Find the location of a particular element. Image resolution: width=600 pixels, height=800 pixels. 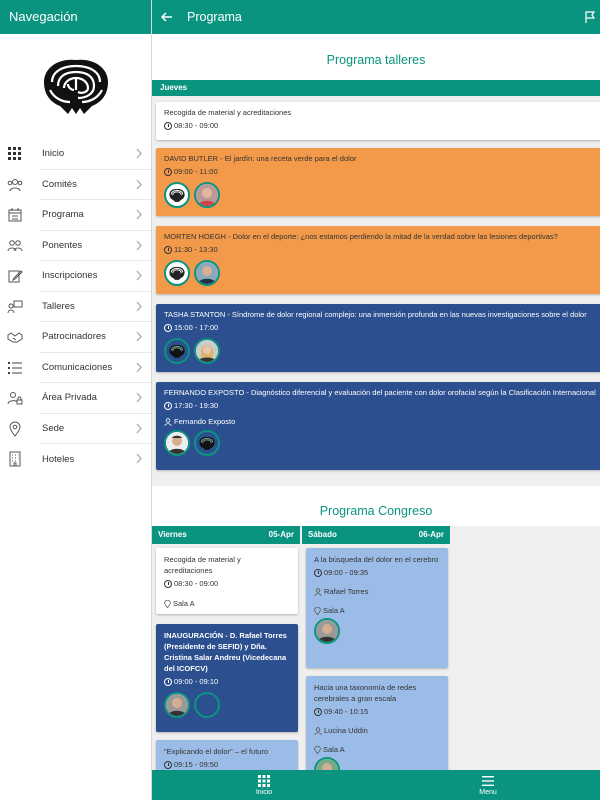

location-pin-icon is located at coordinates (167, 603).